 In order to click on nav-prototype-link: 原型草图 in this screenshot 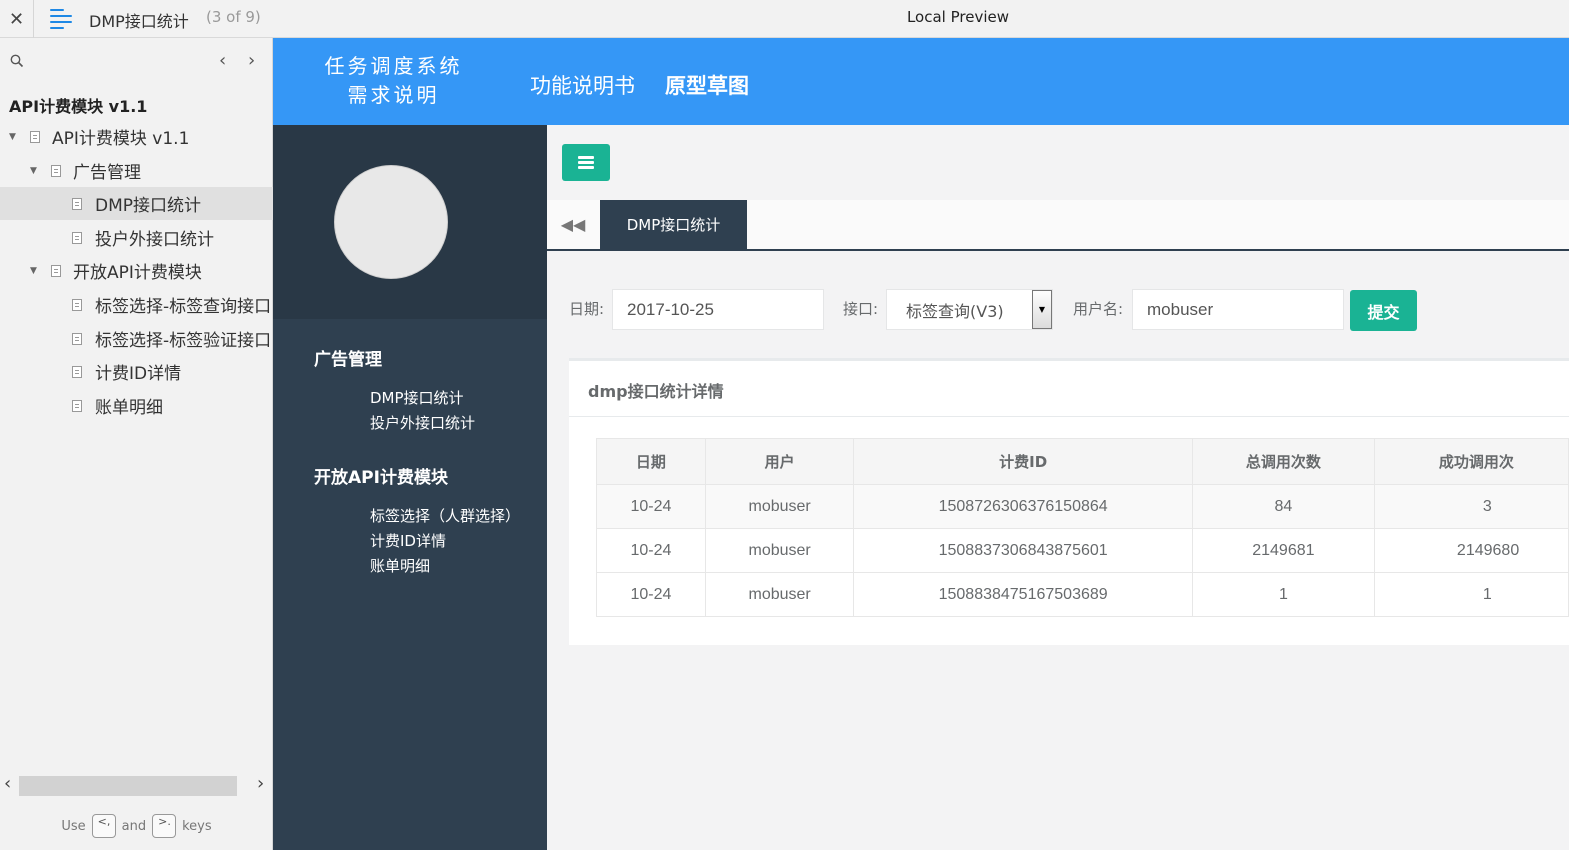, I will do `click(707, 85)`.